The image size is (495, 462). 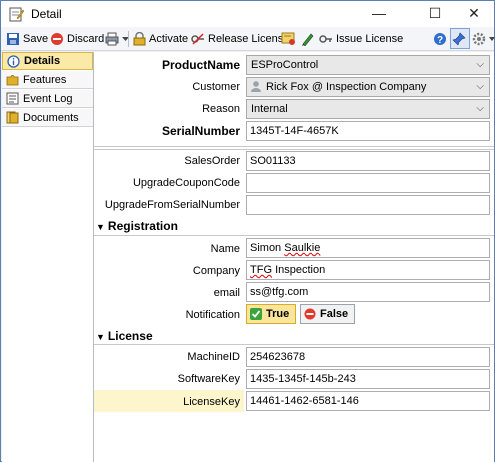 I want to click on certificate-button, so click(x=290, y=39).